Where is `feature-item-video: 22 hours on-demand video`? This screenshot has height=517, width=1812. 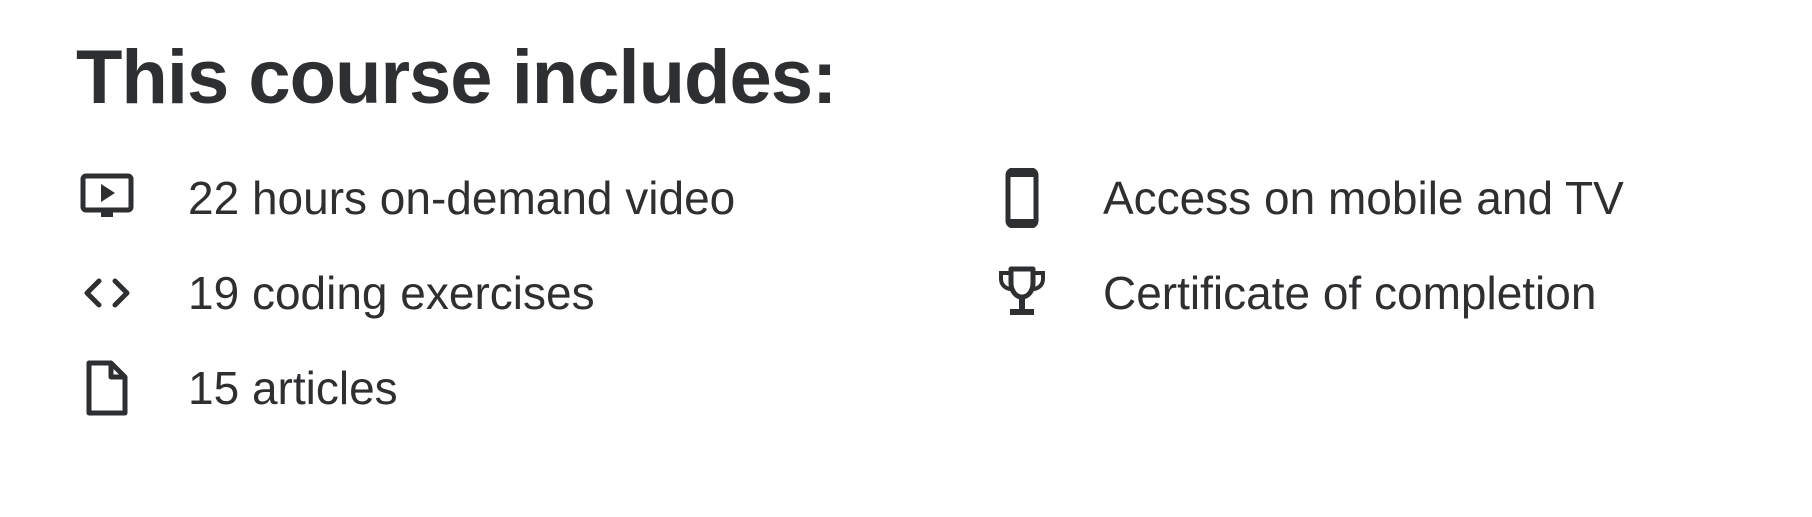 feature-item-video: 22 hours on-demand video is located at coordinates (533, 198).